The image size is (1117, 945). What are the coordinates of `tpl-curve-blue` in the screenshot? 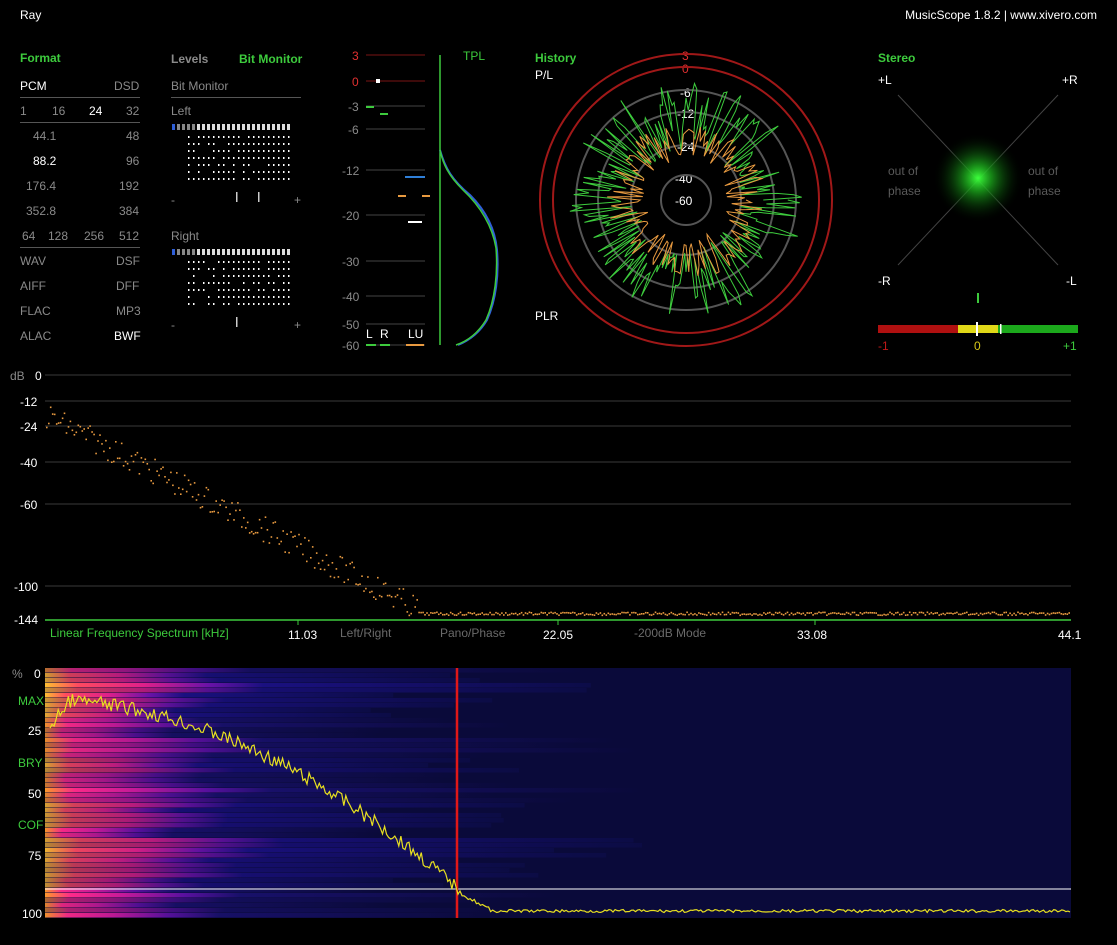 It's located at (469, 247).